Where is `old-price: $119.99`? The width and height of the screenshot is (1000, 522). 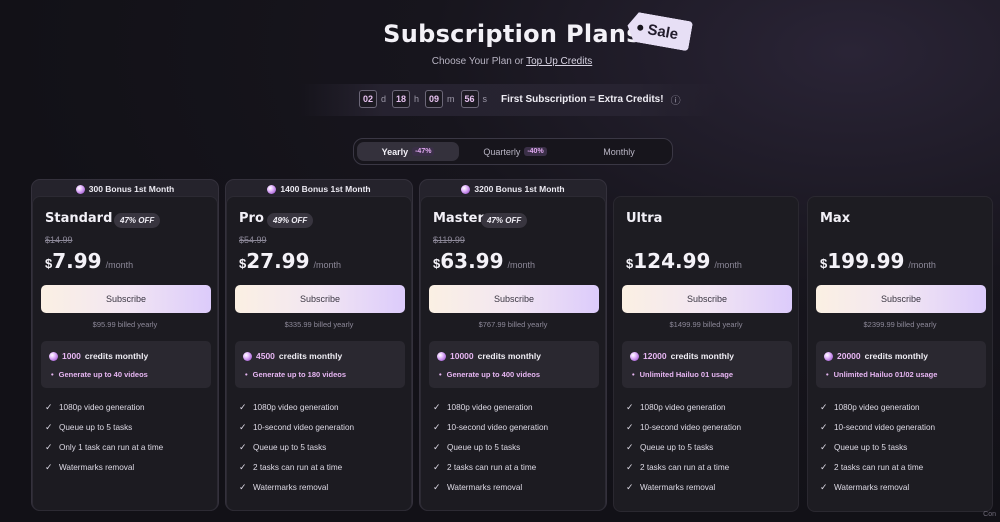 old-price: $119.99 is located at coordinates (449, 240).